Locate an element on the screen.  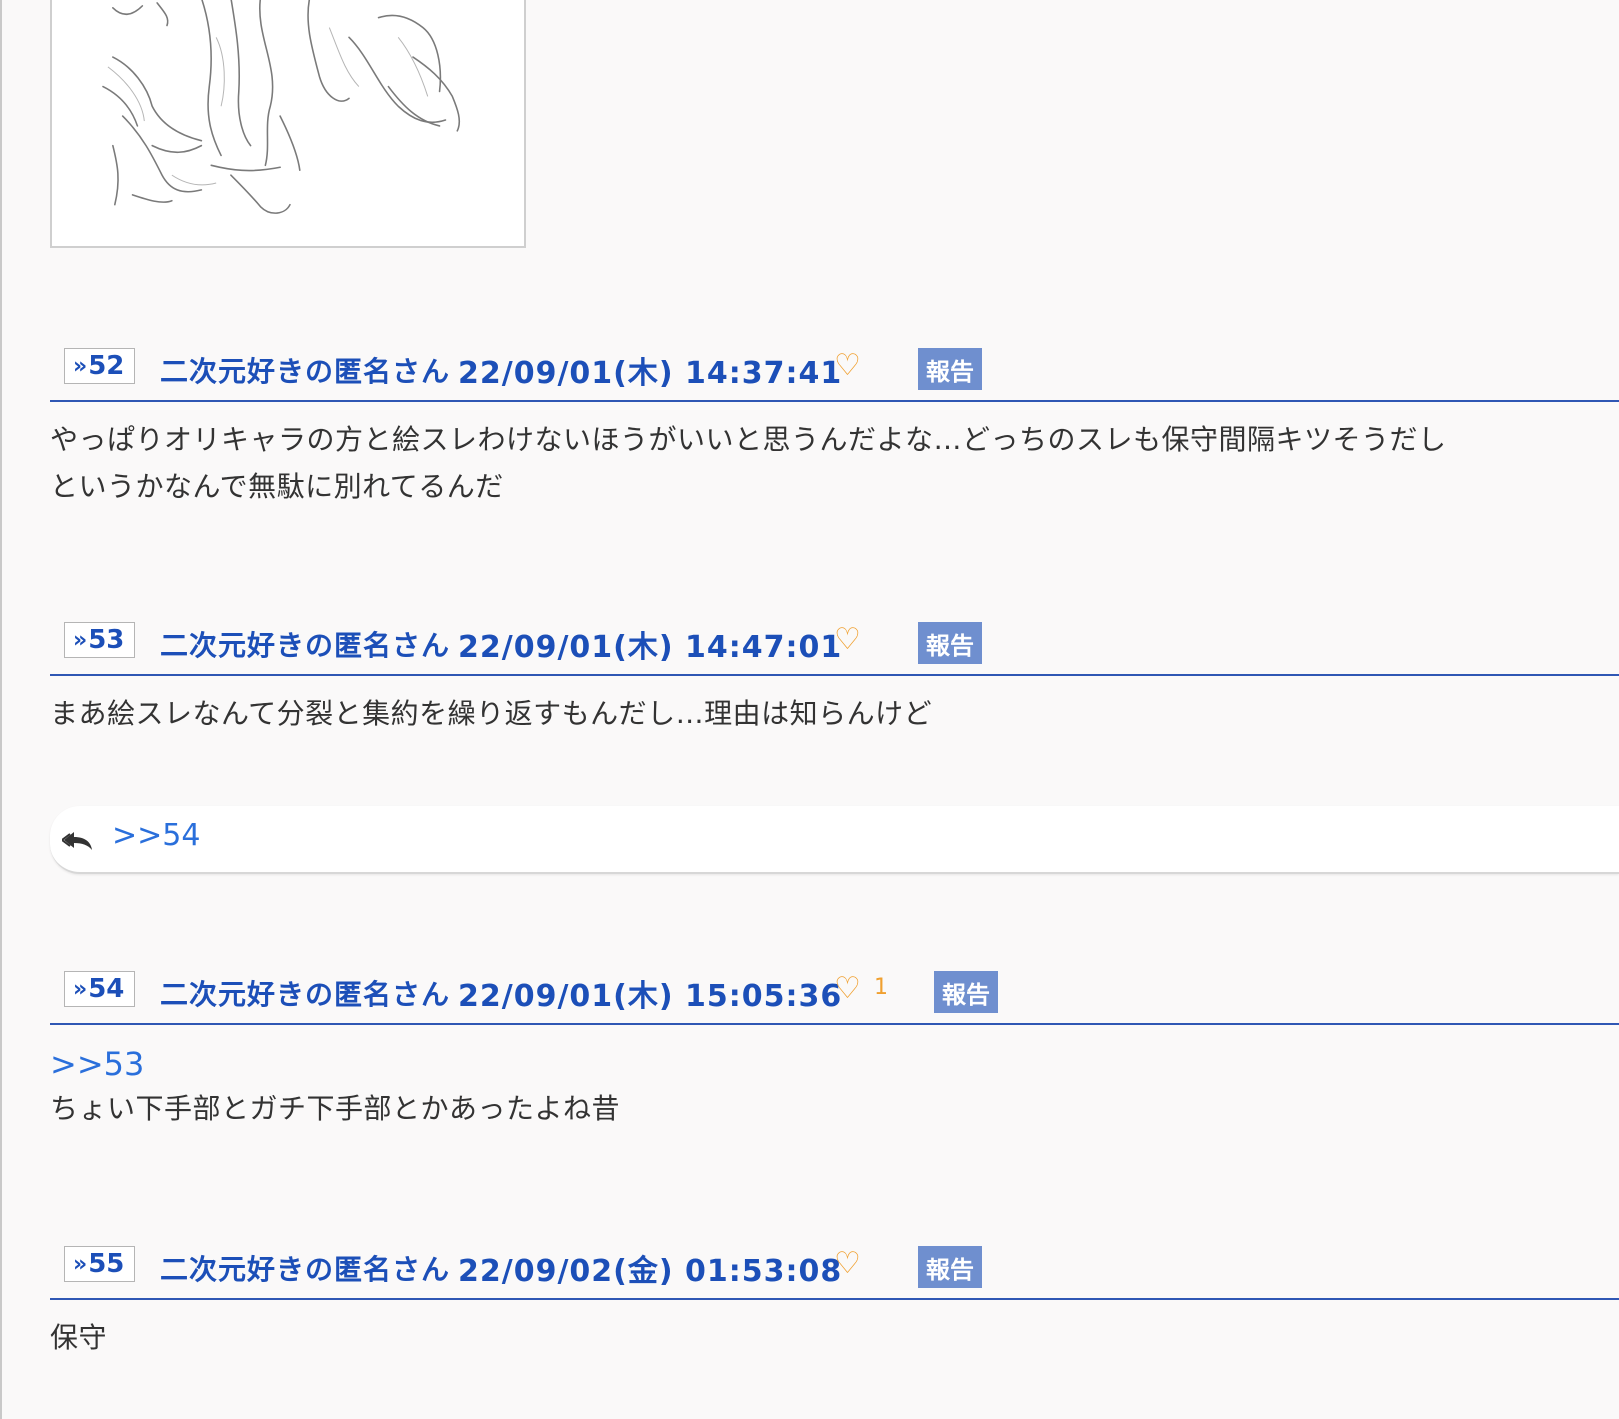
reply-link: >>54 is located at coordinates (156, 835).